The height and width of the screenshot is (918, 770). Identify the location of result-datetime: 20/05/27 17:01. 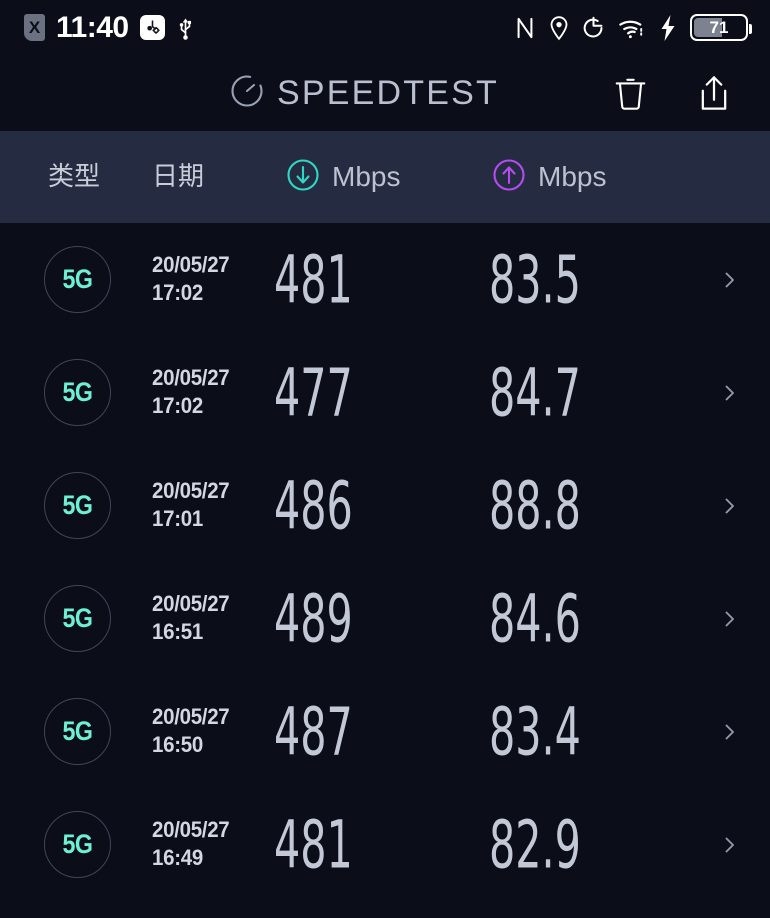
(193, 505).